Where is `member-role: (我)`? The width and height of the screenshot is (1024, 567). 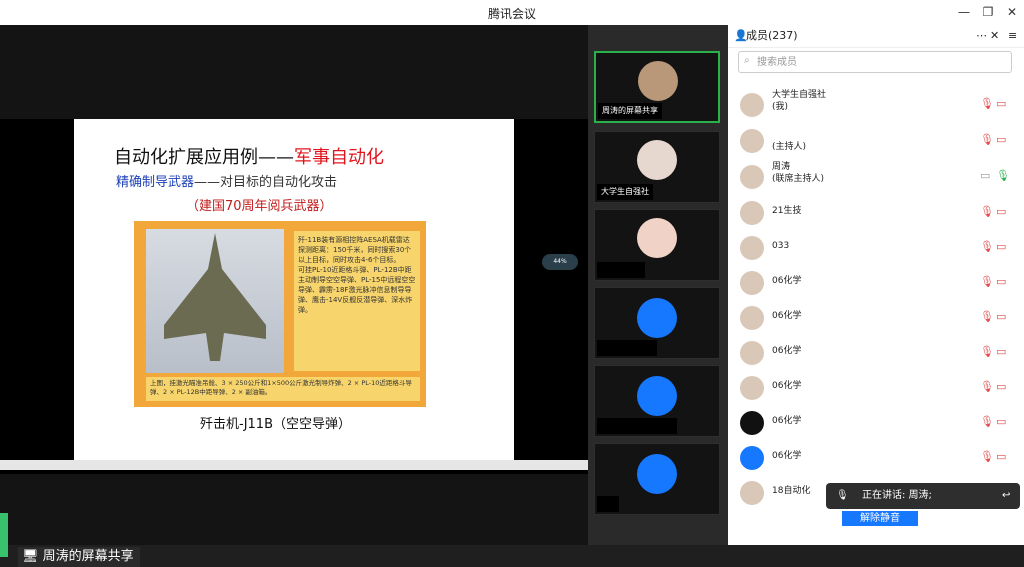 member-role: (我) is located at coordinates (780, 107).